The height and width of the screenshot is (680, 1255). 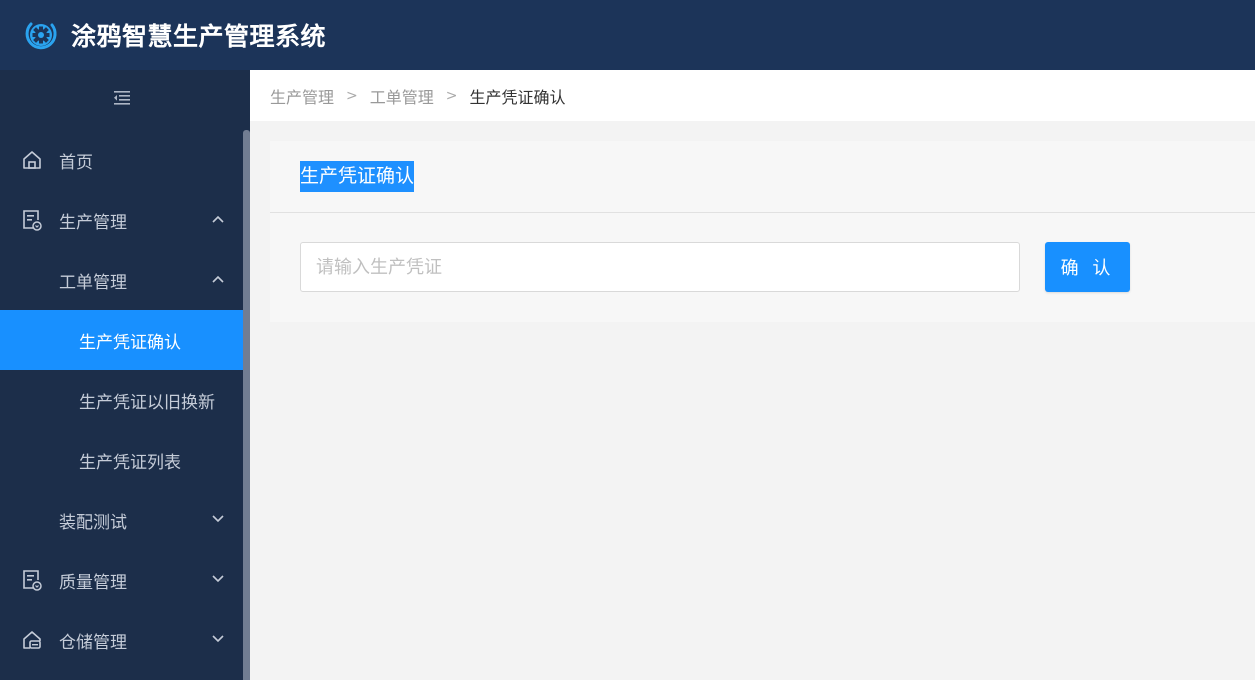 I want to click on sidebar-item-work-orders: 工单管理, so click(x=121, y=280).